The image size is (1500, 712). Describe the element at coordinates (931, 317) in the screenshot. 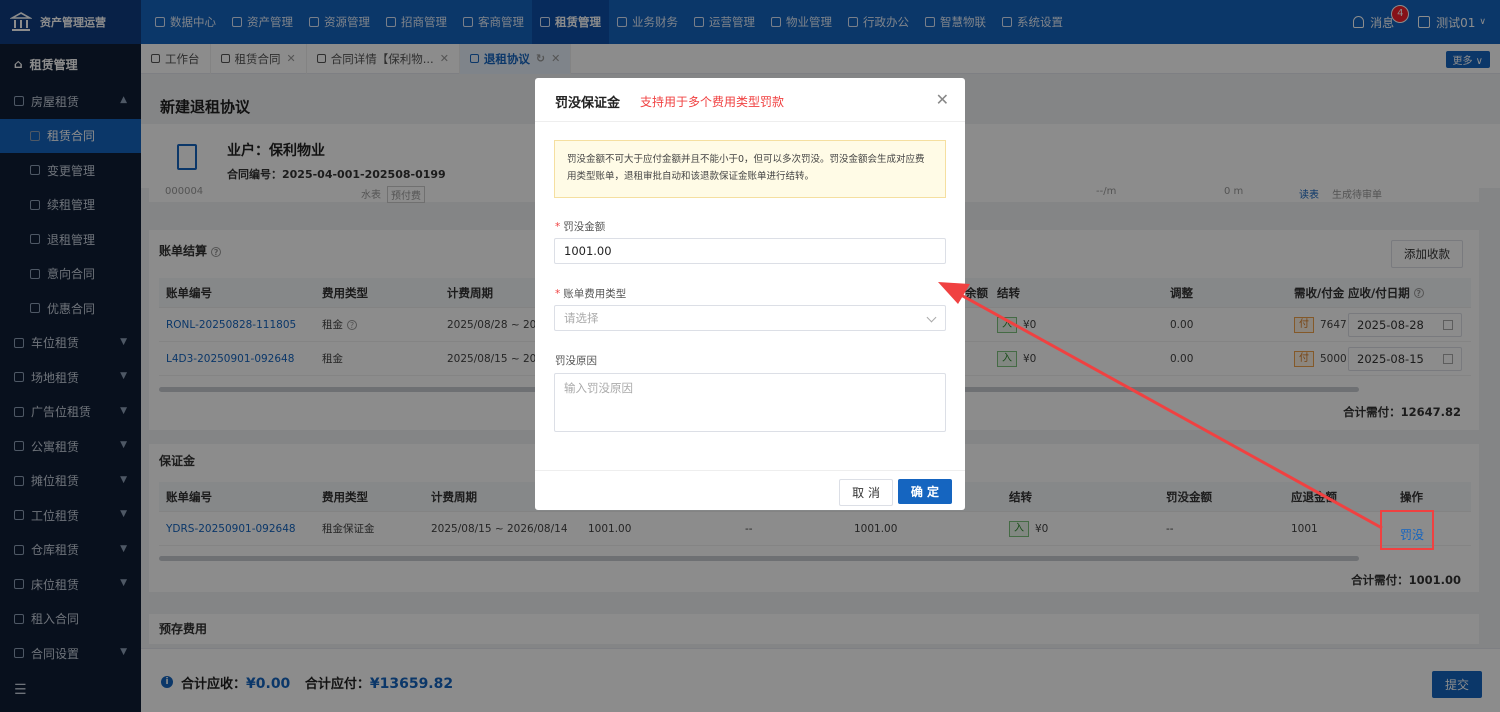

I see `chevron-down-icon` at that location.